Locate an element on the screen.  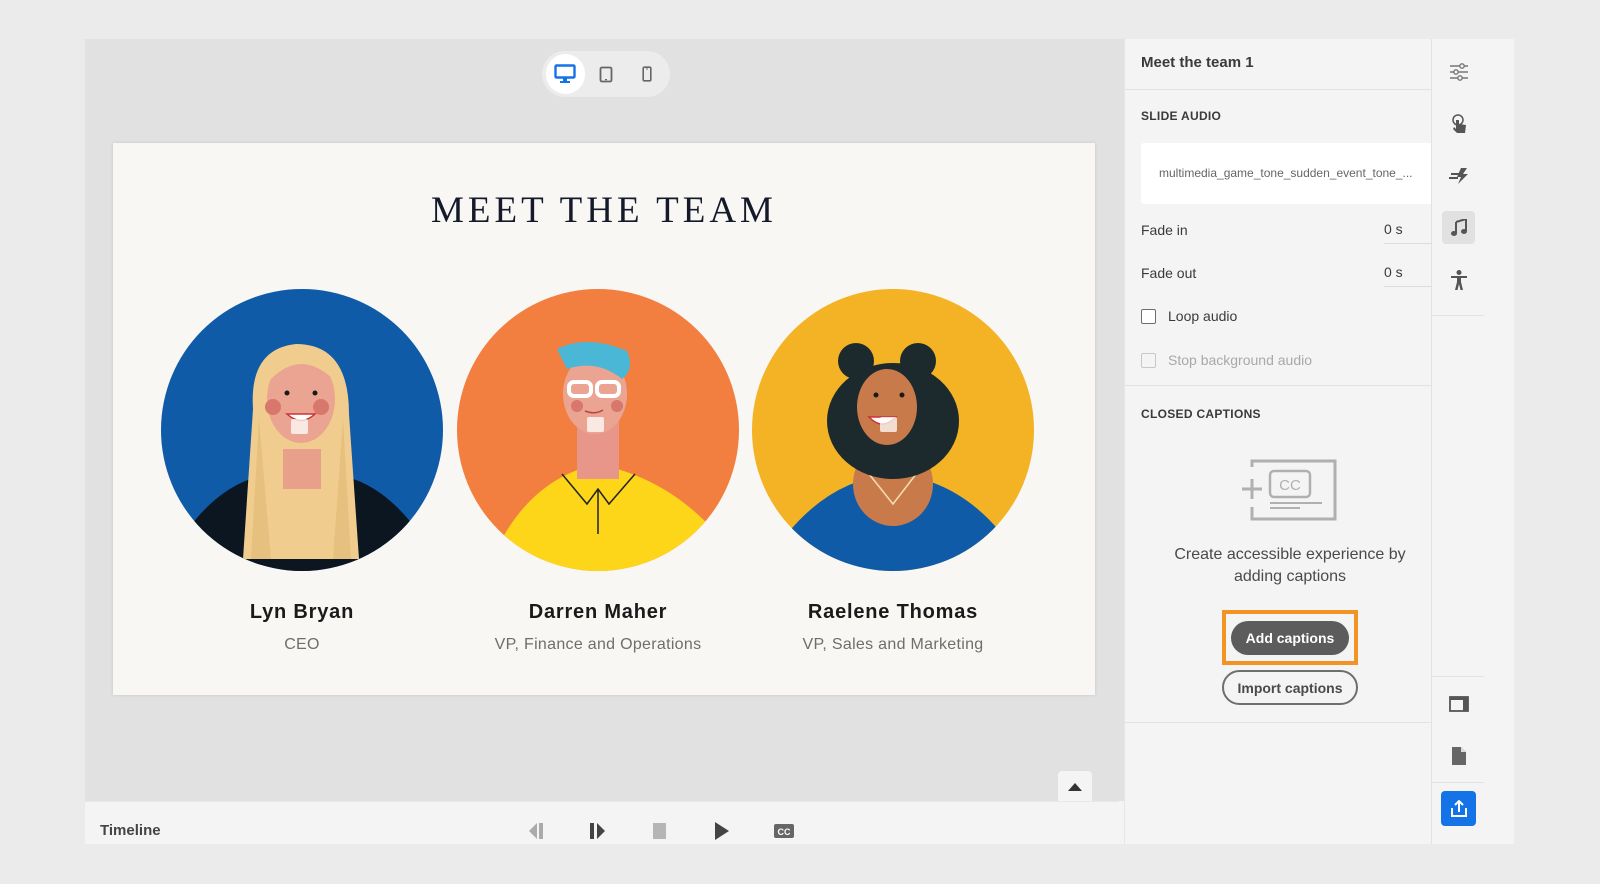
properties-tab is located at coordinates (1458, 71).